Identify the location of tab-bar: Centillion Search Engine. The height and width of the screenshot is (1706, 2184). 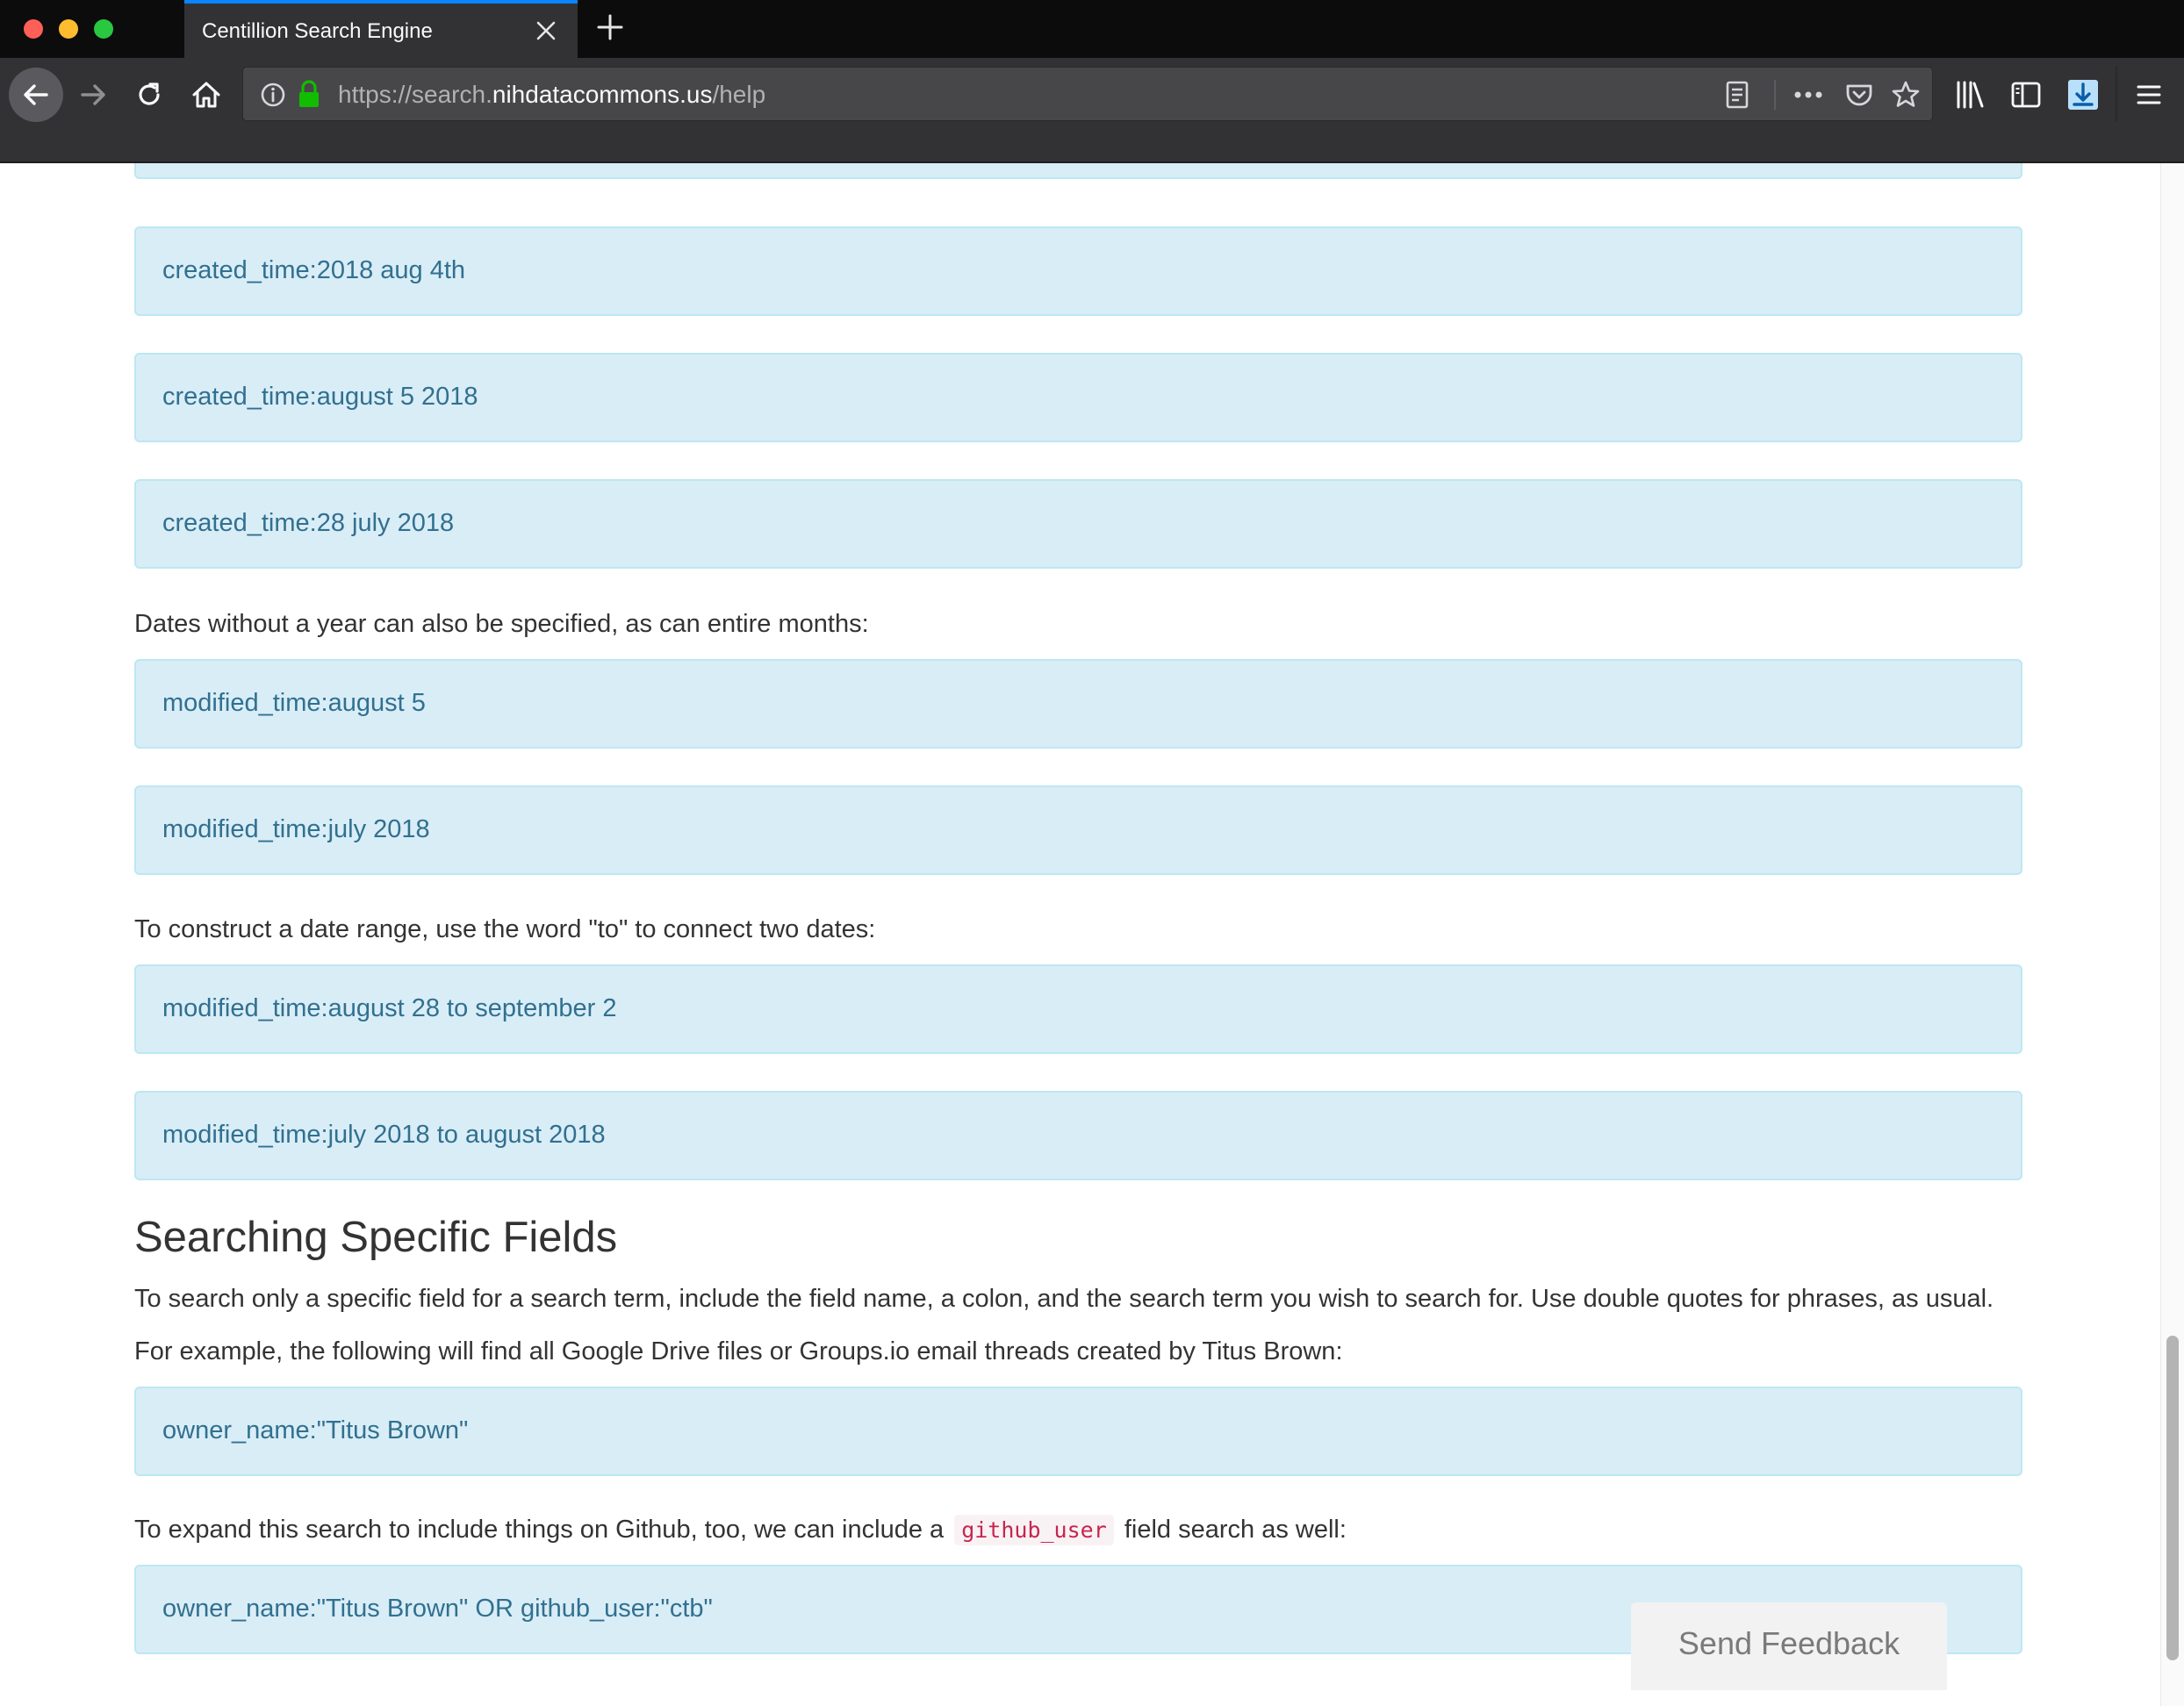
(1092, 29).